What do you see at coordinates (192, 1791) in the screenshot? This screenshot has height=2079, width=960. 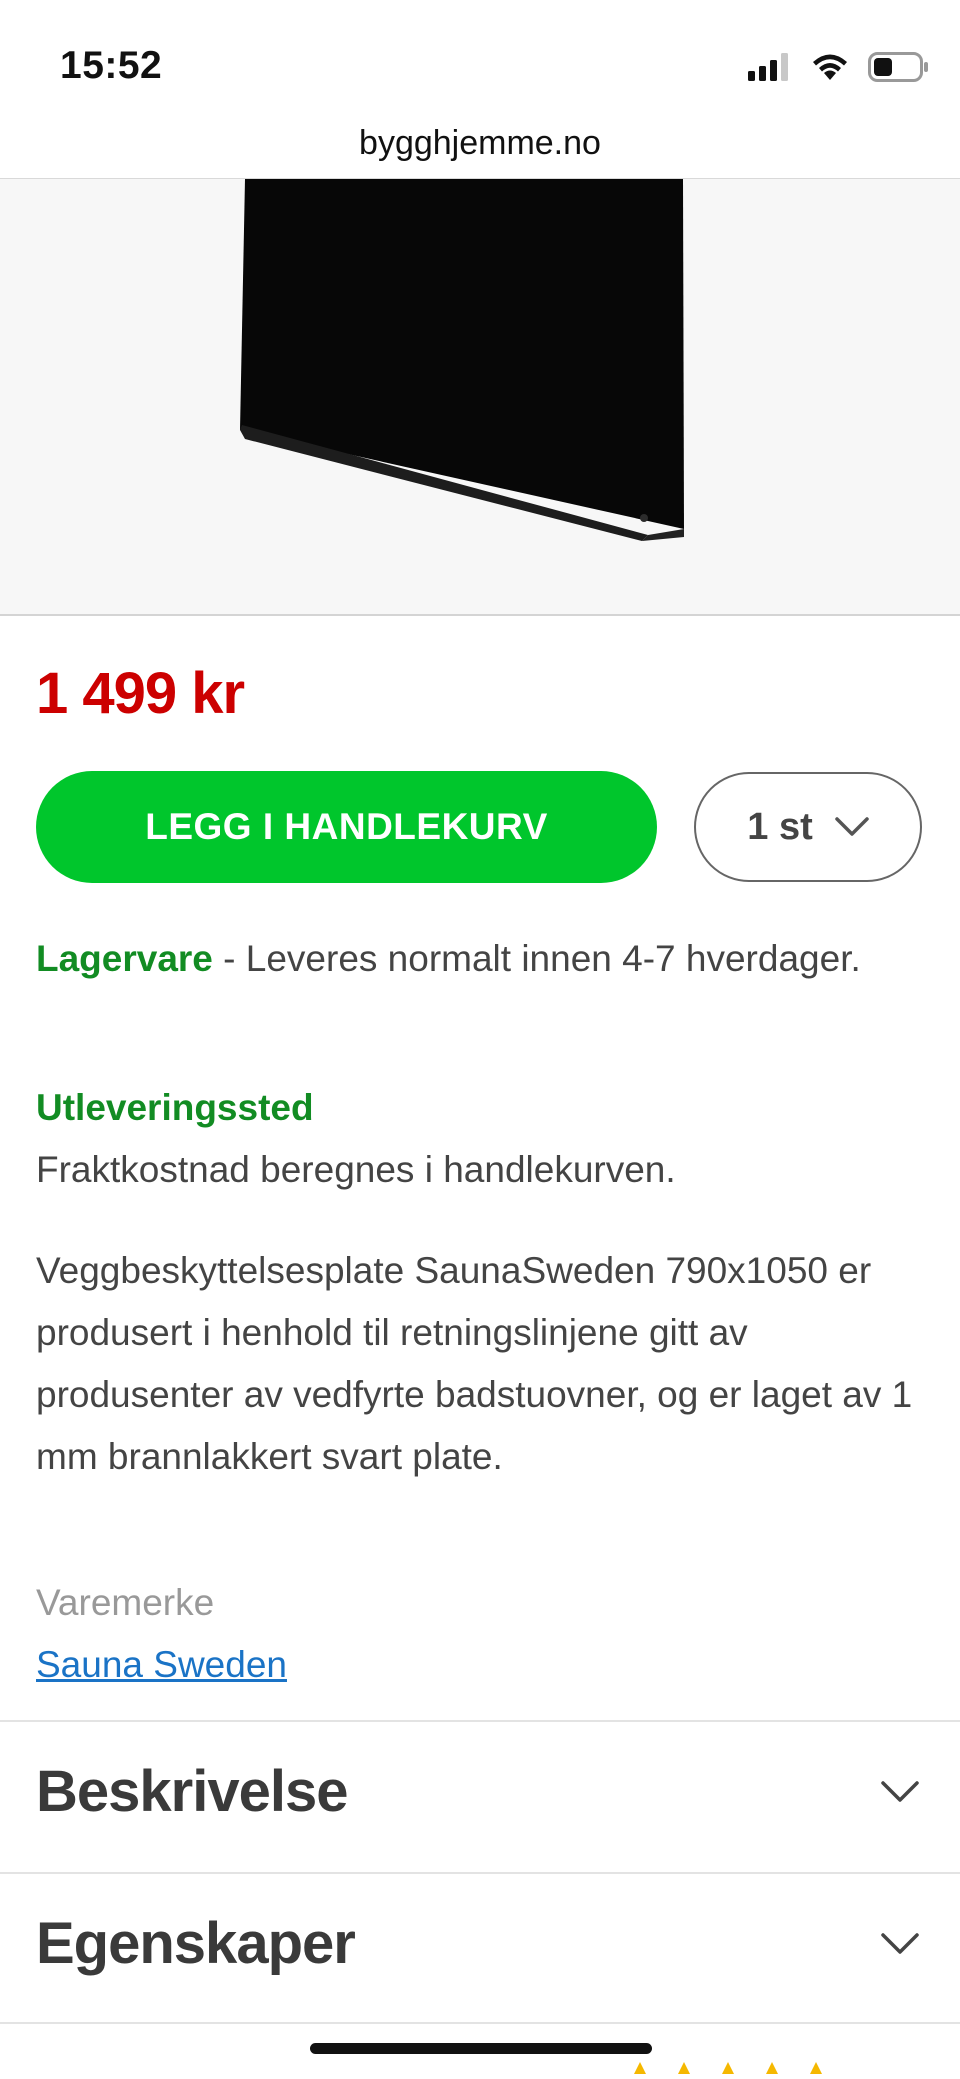 I see `accordion-title: Beskrivelse` at bounding box center [192, 1791].